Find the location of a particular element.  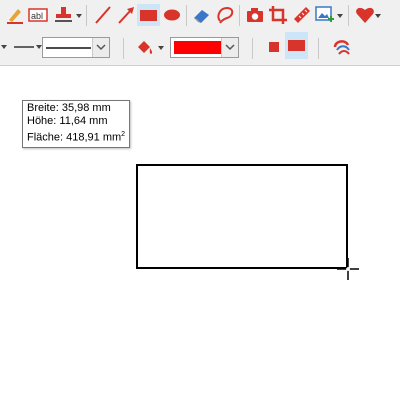

crop-icon is located at coordinates (278, 15).